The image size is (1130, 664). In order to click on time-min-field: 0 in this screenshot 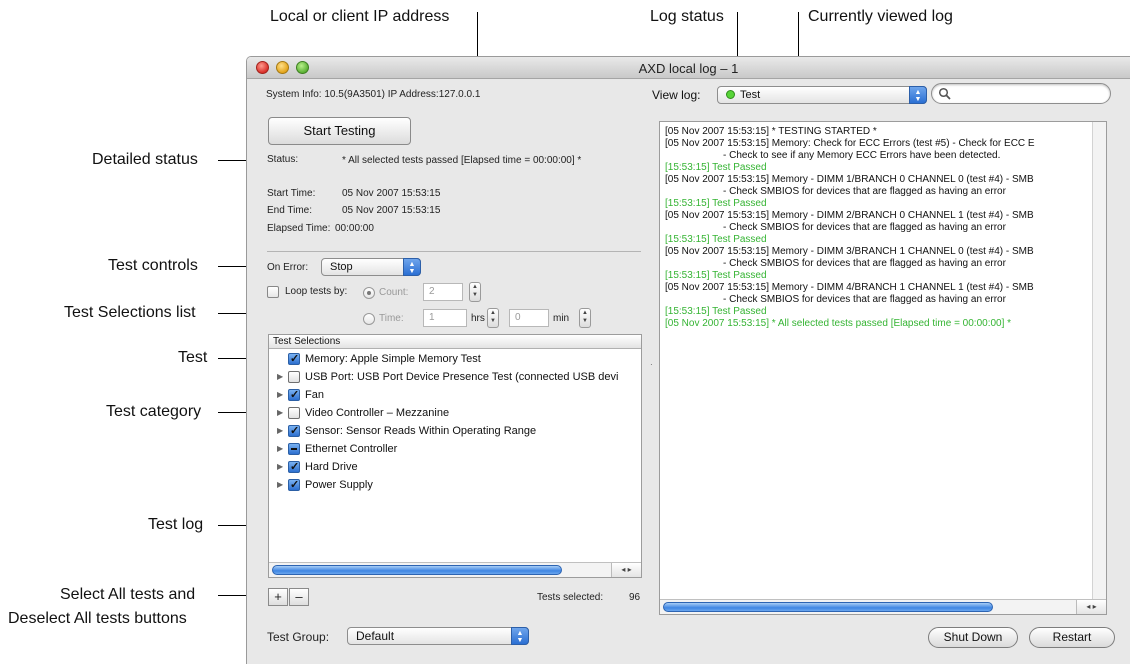, I will do `click(529, 318)`.